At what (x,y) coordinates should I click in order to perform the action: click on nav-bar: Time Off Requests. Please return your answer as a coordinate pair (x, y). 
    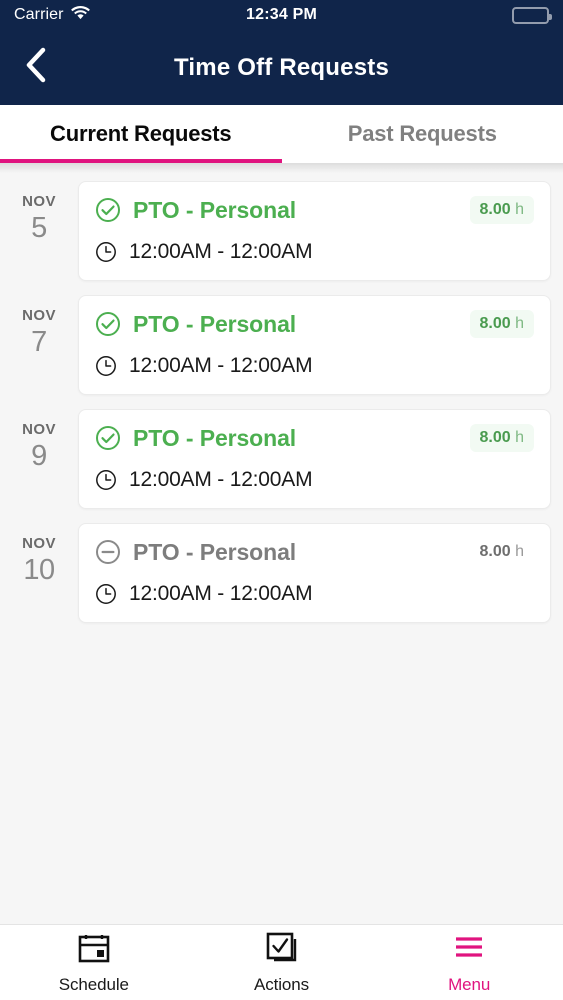
    Looking at the image, I should click on (281, 67).